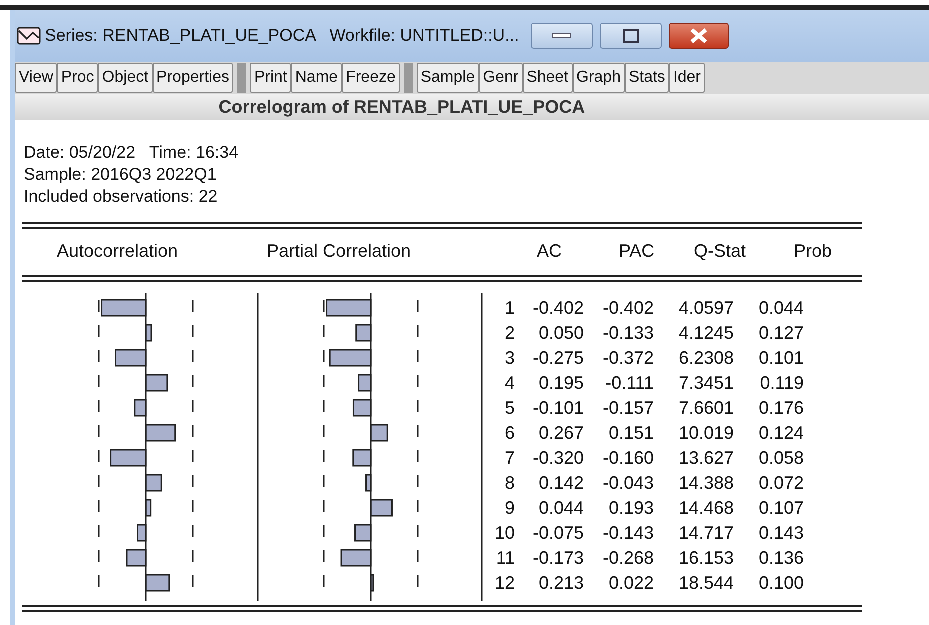 This screenshot has height=625, width=929. Describe the element at coordinates (193, 78) in the screenshot. I see `toolbar-button: Properties` at that location.